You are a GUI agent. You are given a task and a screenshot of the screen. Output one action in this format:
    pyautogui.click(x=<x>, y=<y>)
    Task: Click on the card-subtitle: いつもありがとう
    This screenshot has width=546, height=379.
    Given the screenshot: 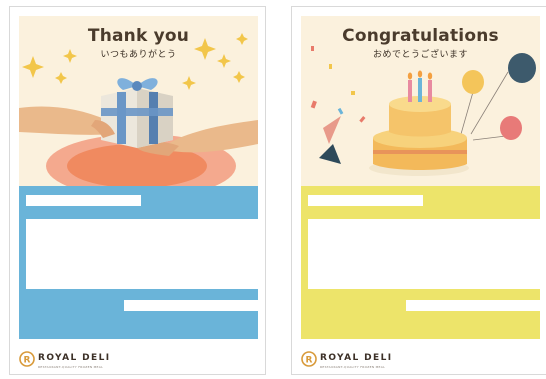 What is the action you would take?
    pyautogui.click(x=138, y=55)
    